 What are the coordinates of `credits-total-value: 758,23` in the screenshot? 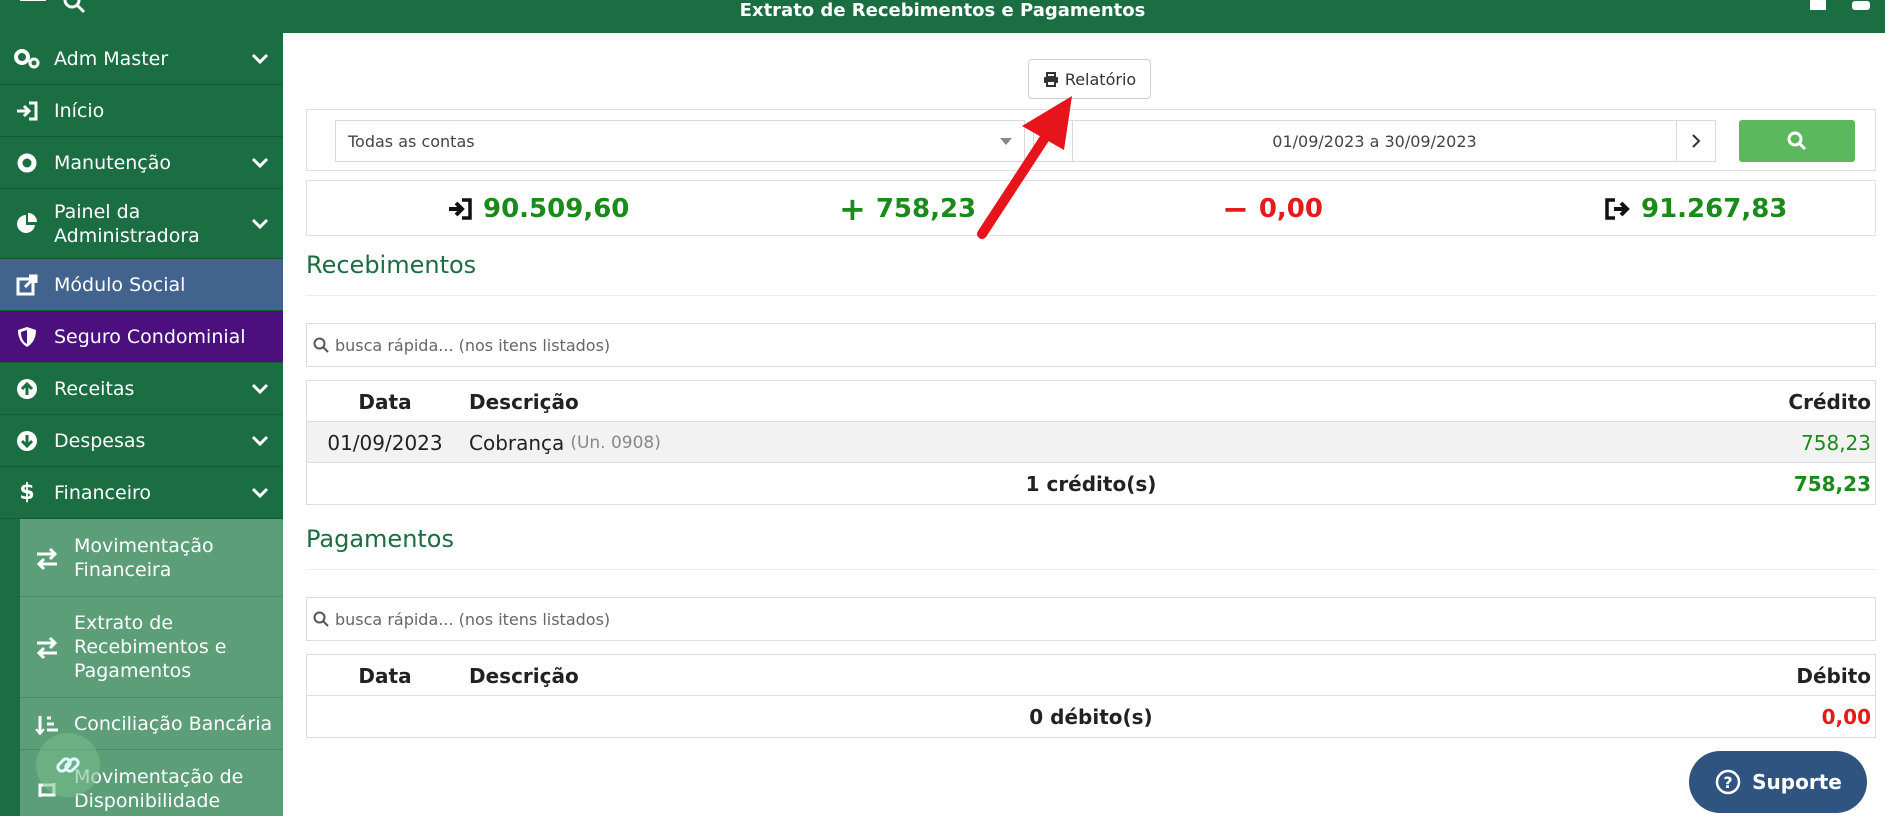 It's located at (926, 209).